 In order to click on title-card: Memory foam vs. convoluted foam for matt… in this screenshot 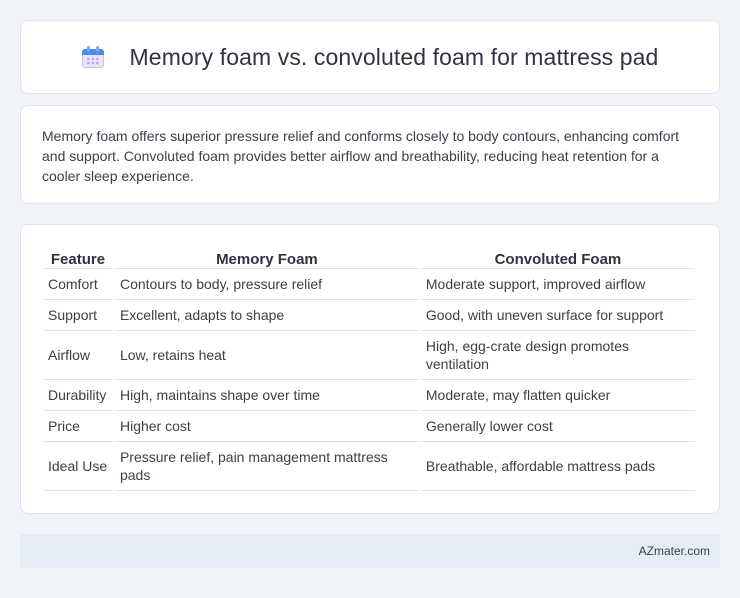, I will do `click(370, 57)`.